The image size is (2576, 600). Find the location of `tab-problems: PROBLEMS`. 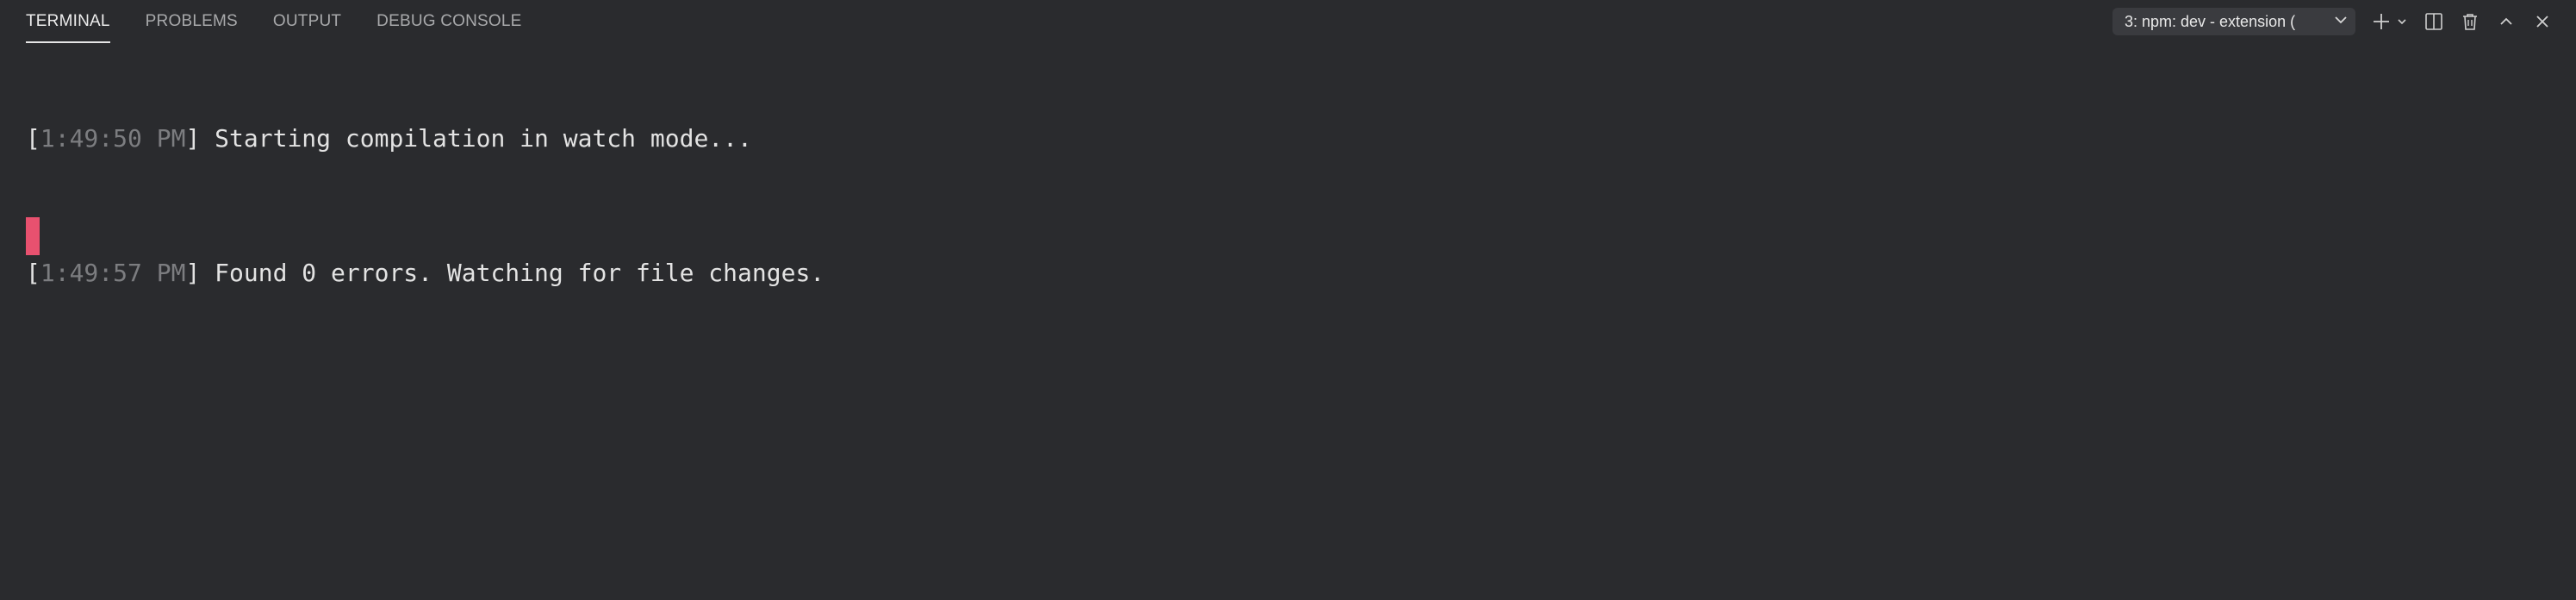

tab-problems: PROBLEMS is located at coordinates (192, 22).